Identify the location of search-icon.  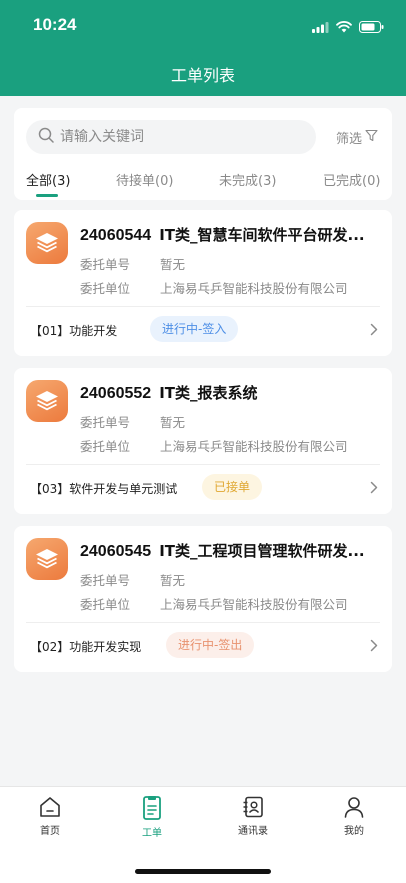
(46, 137).